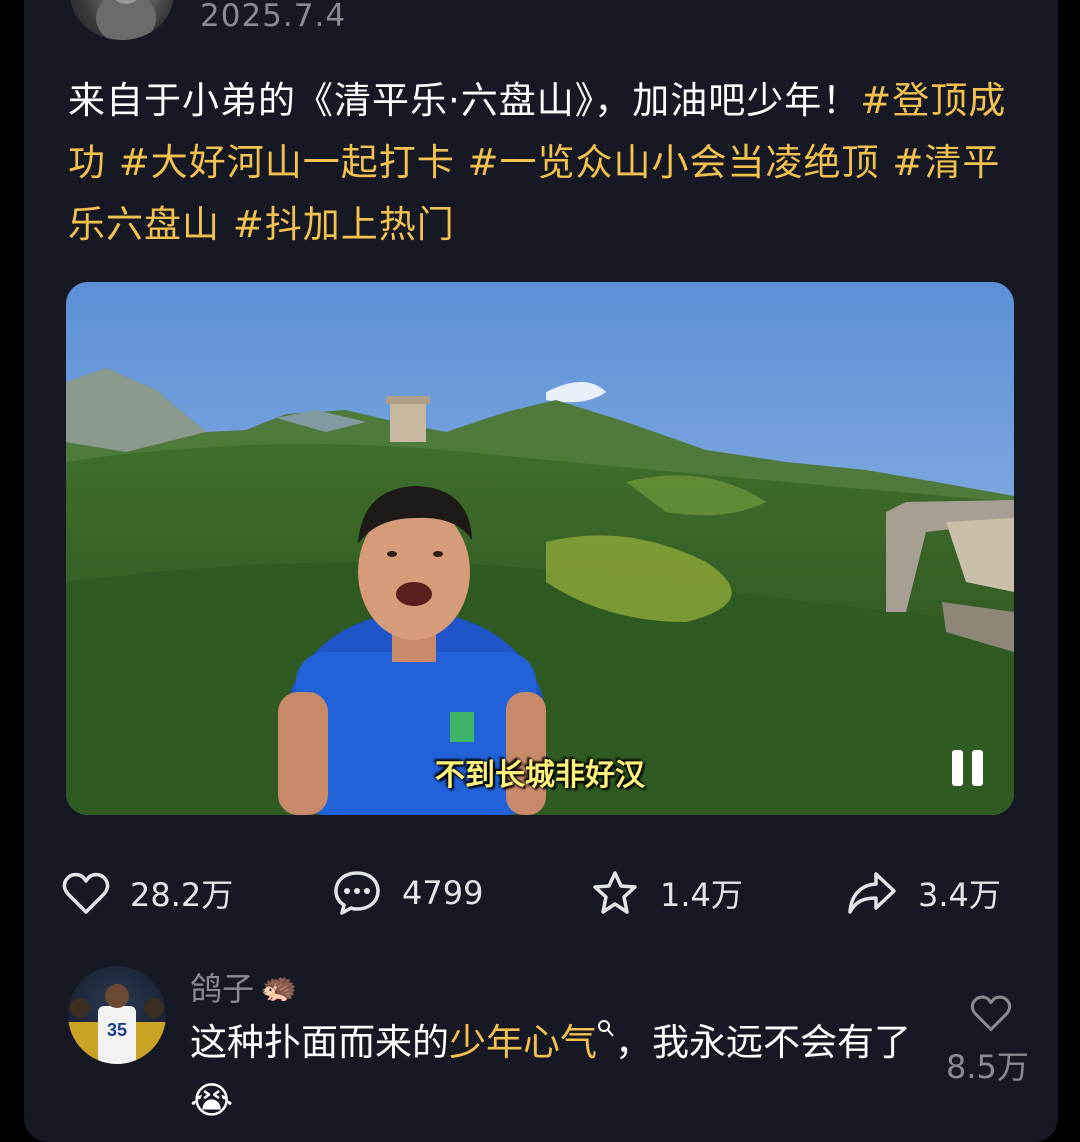  What do you see at coordinates (287, 162) in the screenshot?
I see `hashtag: #大好河山一起打卡` at bounding box center [287, 162].